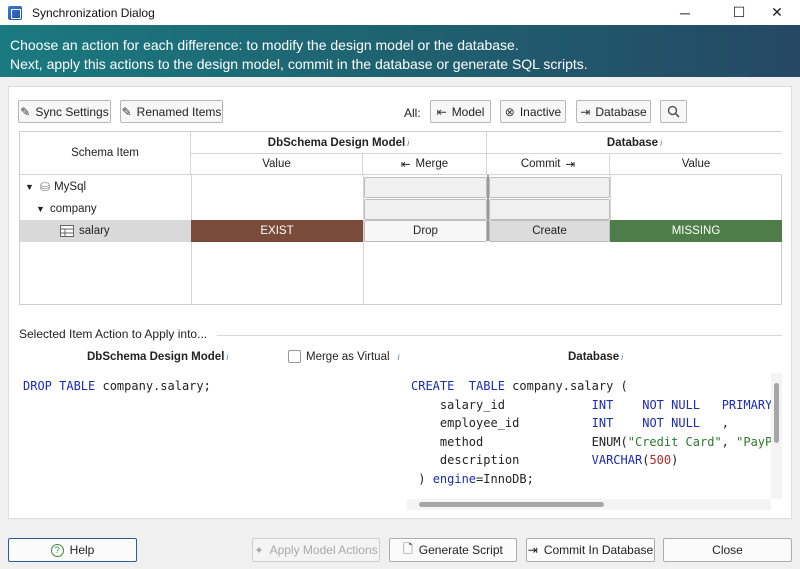 This screenshot has height=569, width=800. What do you see at coordinates (468, 111) in the screenshot?
I see `all-model-label: Model` at bounding box center [468, 111].